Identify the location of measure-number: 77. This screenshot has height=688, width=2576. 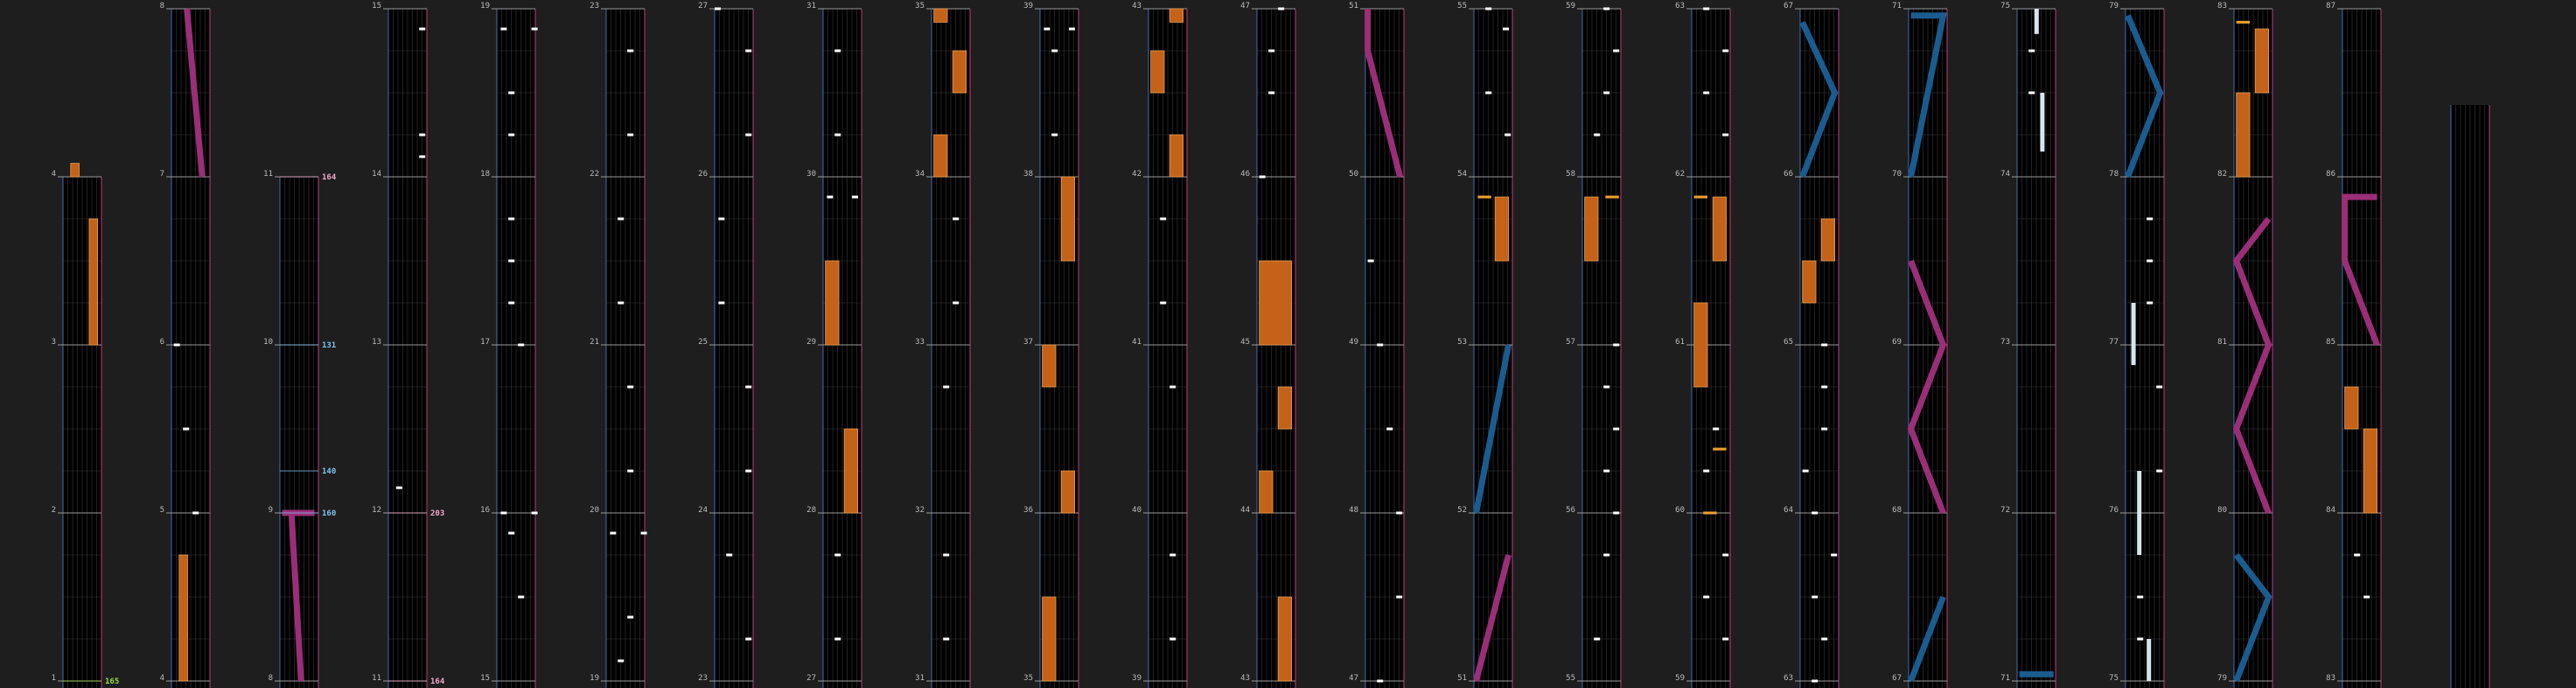
(2114, 343).